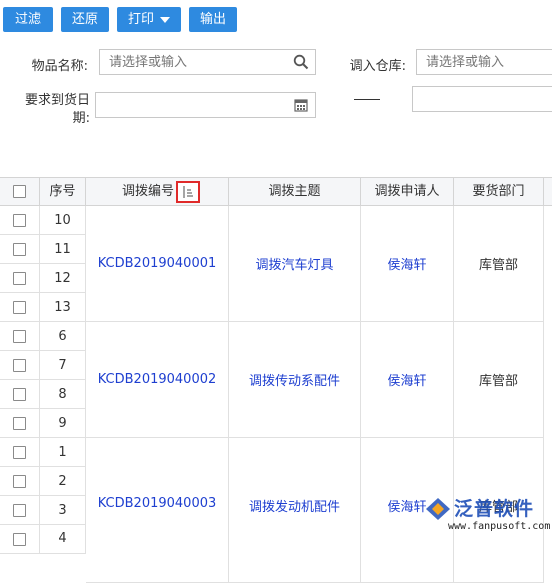 The image size is (552, 583). I want to click on item-name-field, so click(207, 62).